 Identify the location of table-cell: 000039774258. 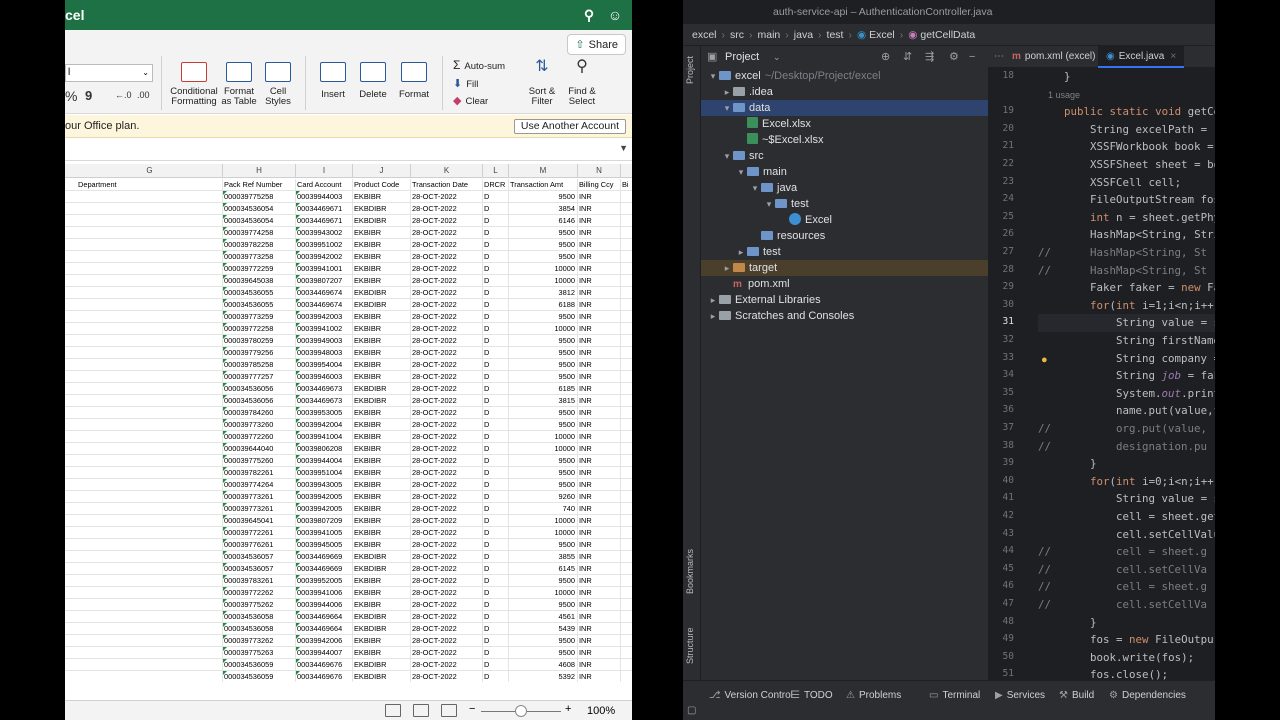
(259, 233).